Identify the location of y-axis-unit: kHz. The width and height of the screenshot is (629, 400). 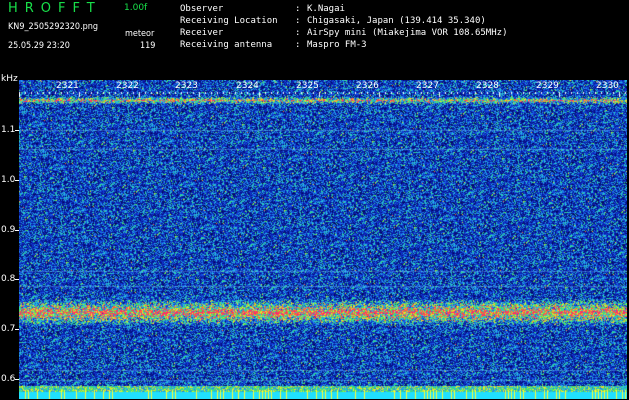
(9, 79).